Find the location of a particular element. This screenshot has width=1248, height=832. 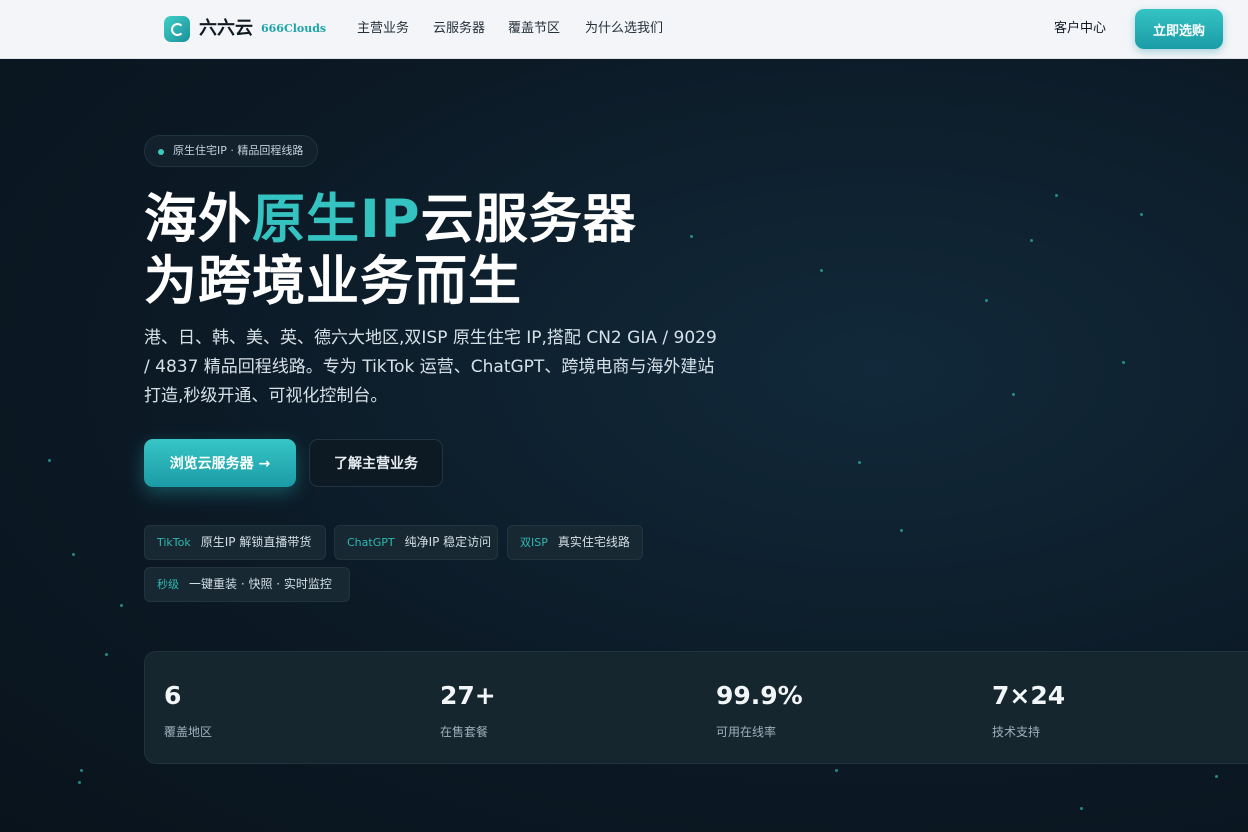

status-dot-icon is located at coordinates (161, 152).